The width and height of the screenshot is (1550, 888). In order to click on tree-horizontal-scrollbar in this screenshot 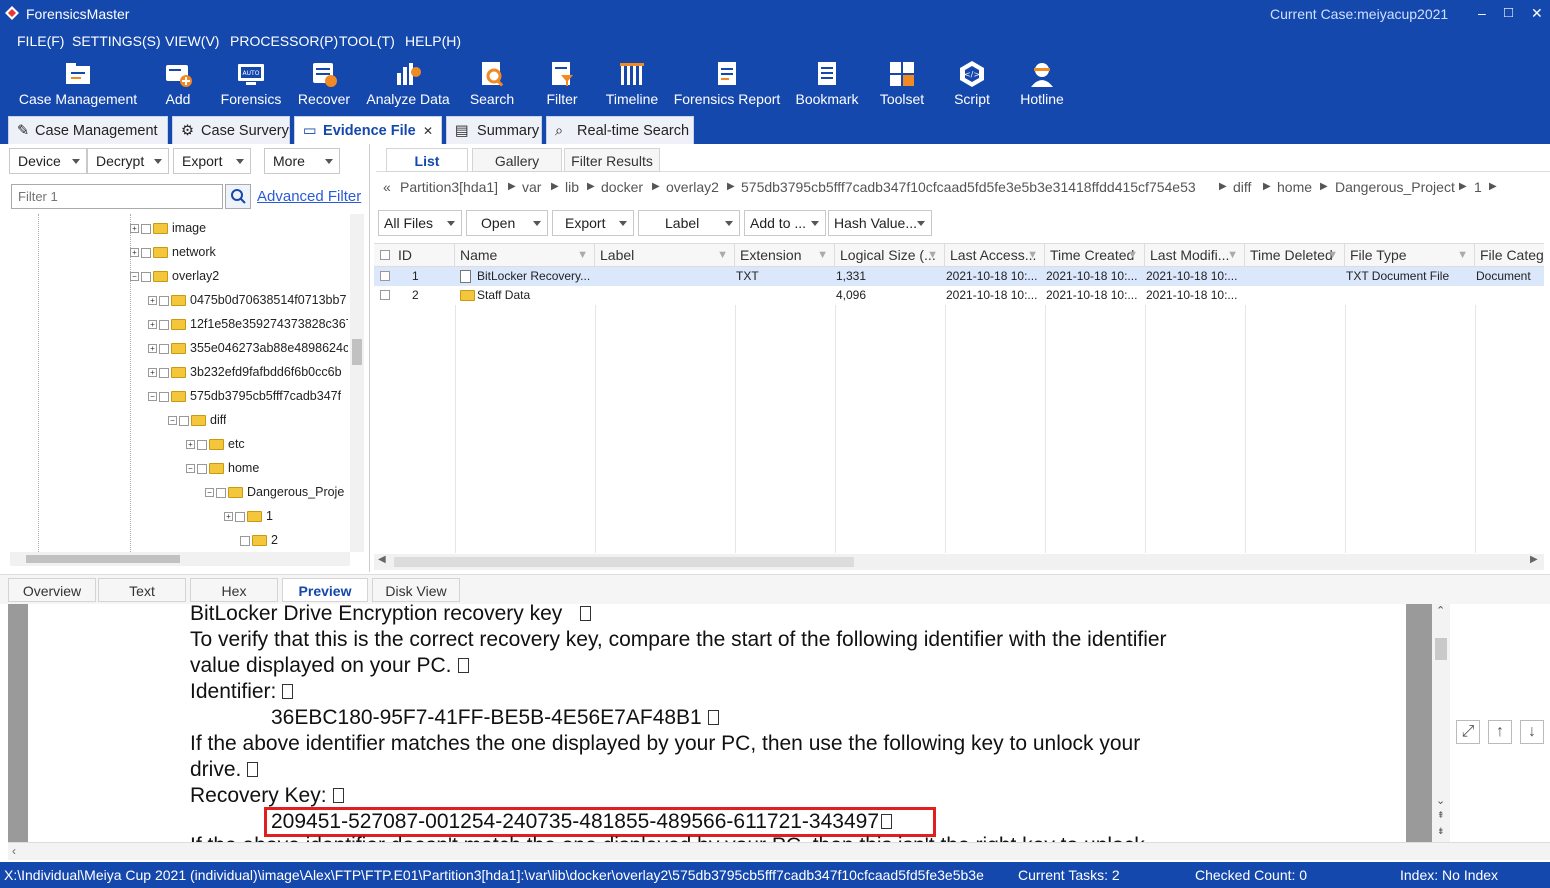, I will do `click(180, 559)`.